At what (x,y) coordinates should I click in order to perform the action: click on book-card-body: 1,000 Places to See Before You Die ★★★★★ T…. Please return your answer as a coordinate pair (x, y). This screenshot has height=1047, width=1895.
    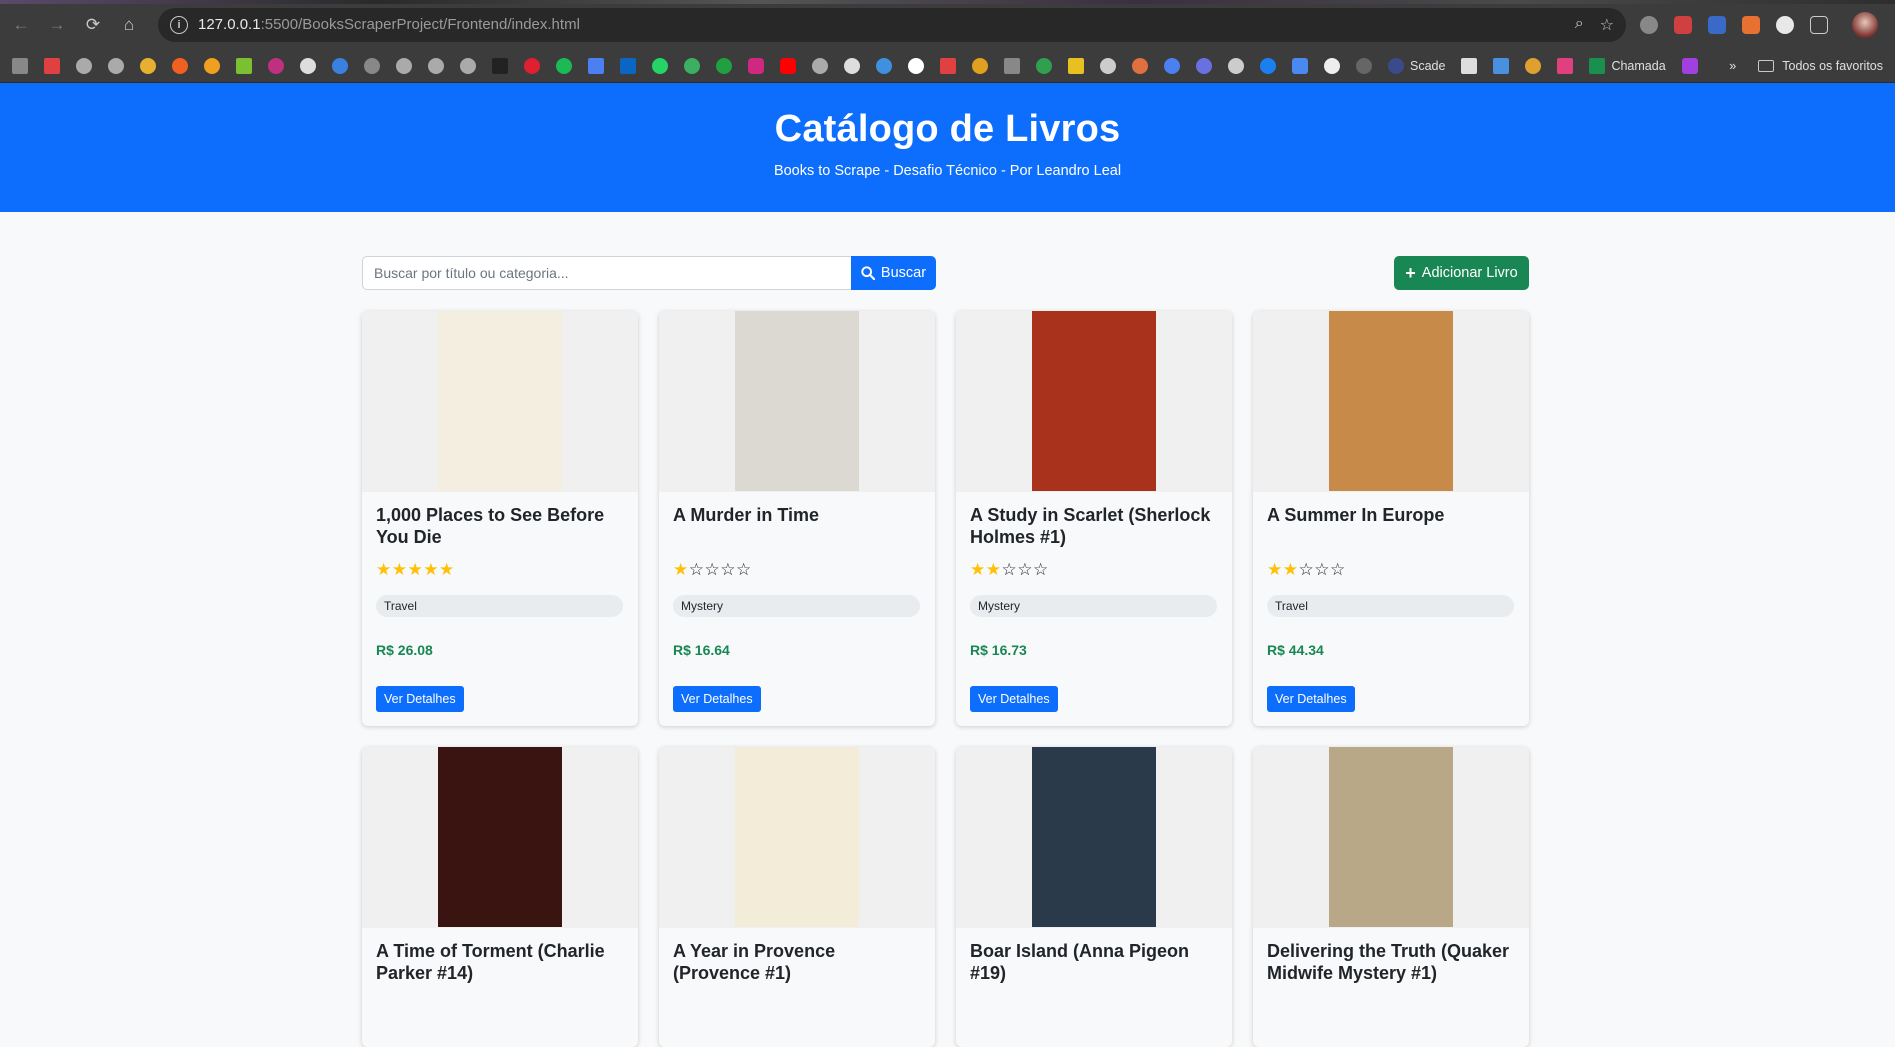
    Looking at the image, I should click on (500, 608).